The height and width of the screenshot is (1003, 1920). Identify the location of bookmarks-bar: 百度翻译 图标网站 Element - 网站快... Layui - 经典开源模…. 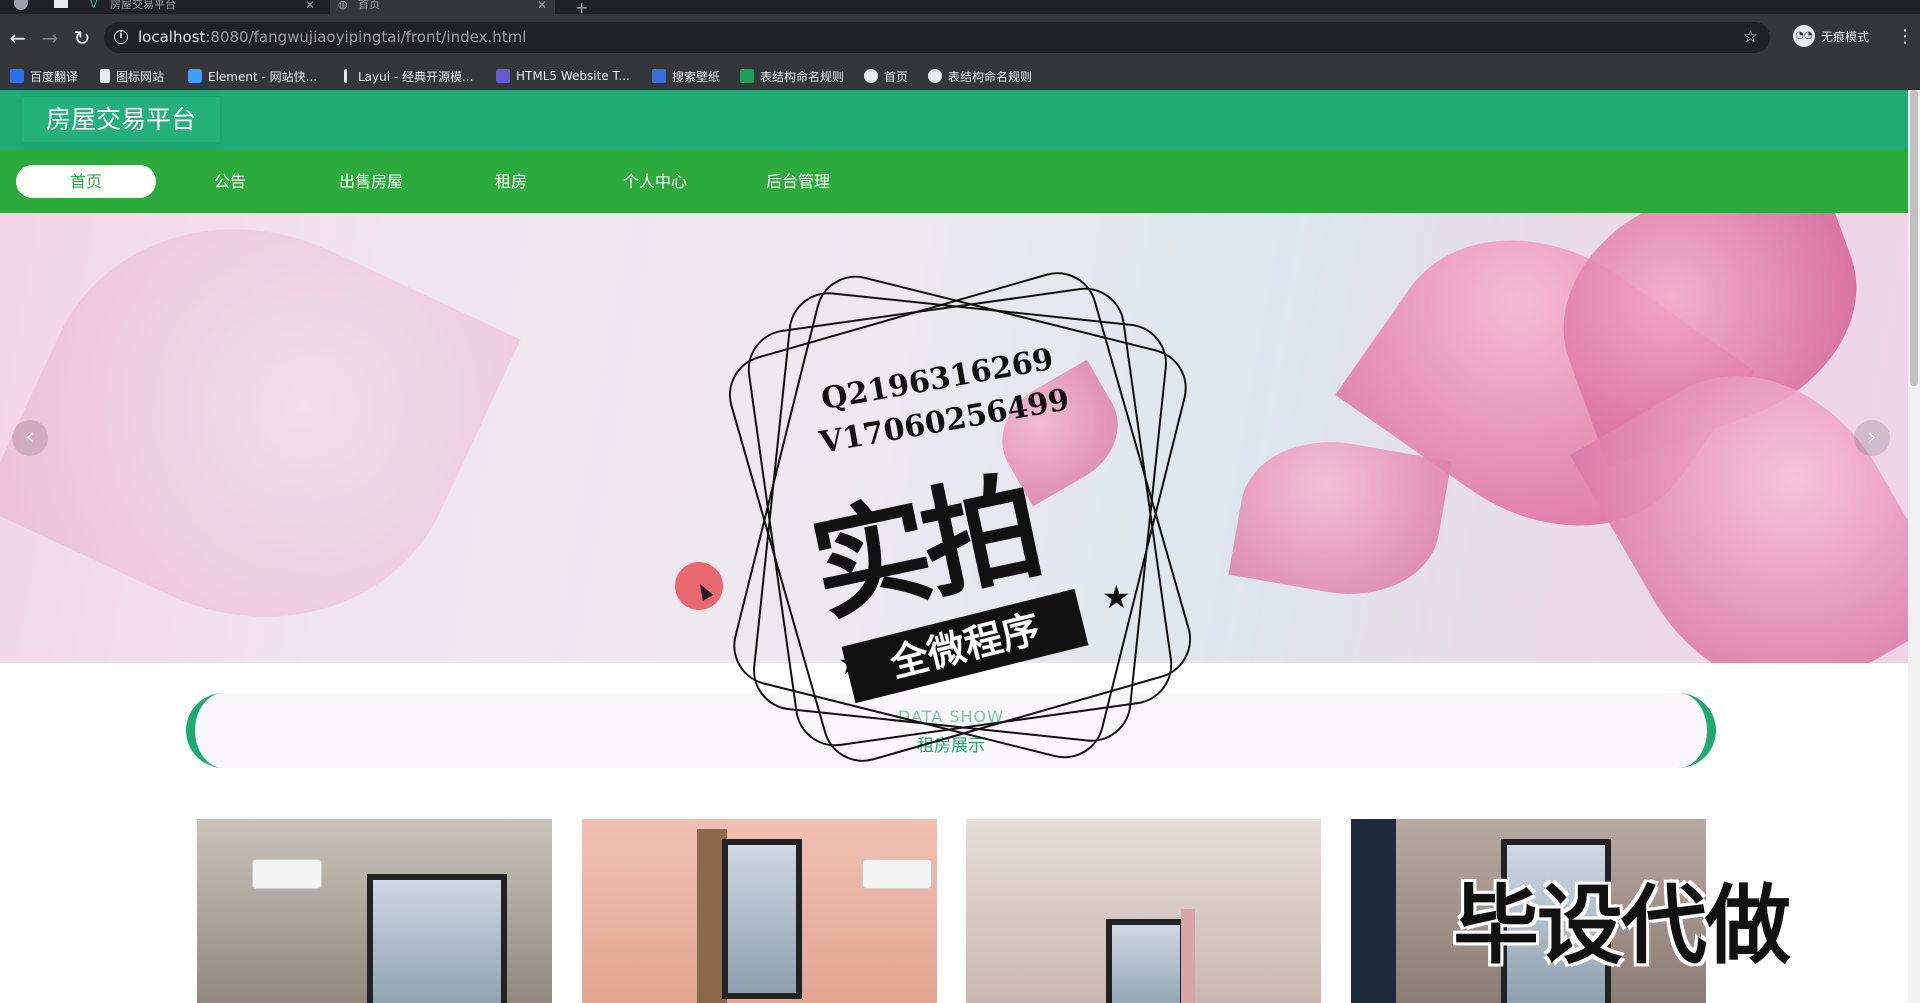
(960, 76).